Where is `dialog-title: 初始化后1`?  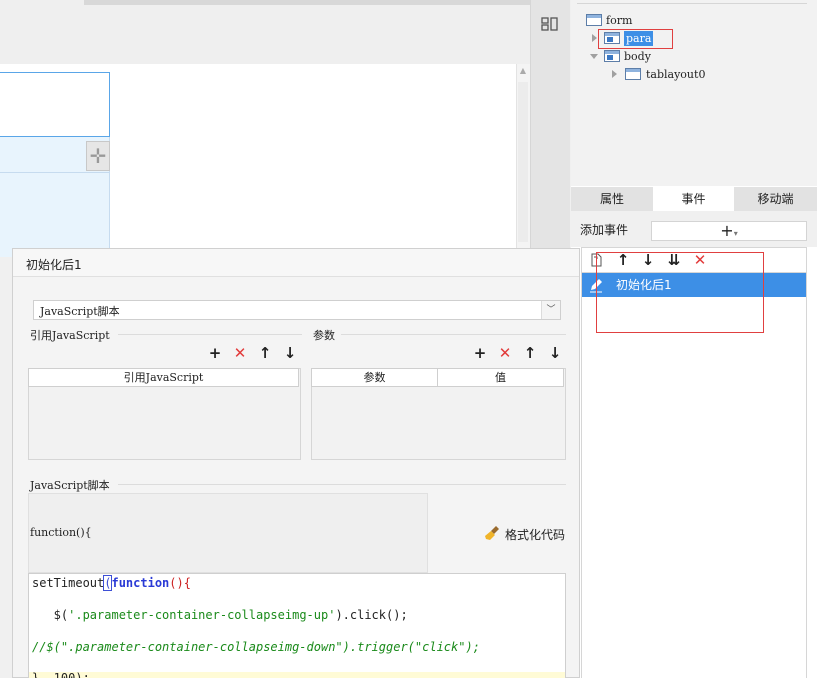 dialog-title: 初始化后1 is located at coordinates (54, 265).